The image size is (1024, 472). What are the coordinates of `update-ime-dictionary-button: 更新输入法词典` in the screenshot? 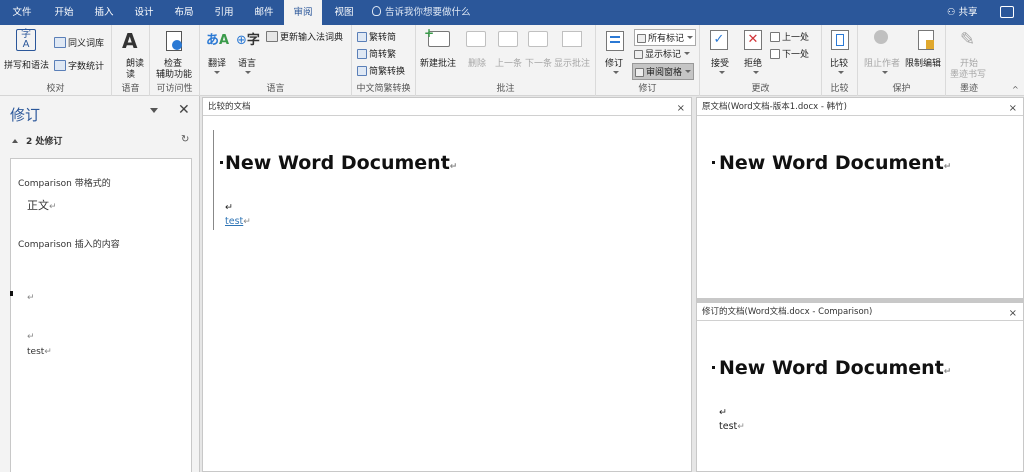 It's located at (304, 36).